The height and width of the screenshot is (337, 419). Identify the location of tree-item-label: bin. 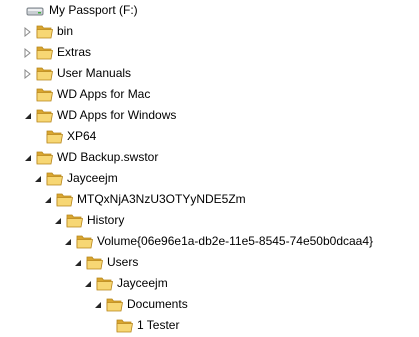
(65, 31).